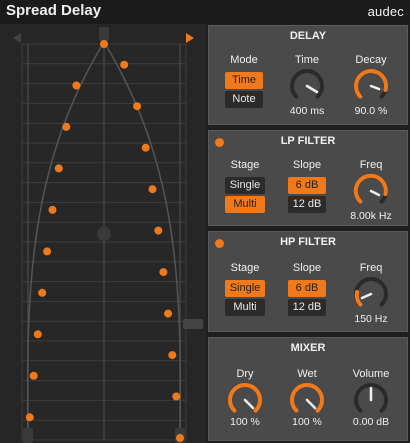 This screenshot has height=443, width=410. Describe the element at coordinates (371, 422) in the screenshot. I see `volume-value: 0.00 dB` at that location.